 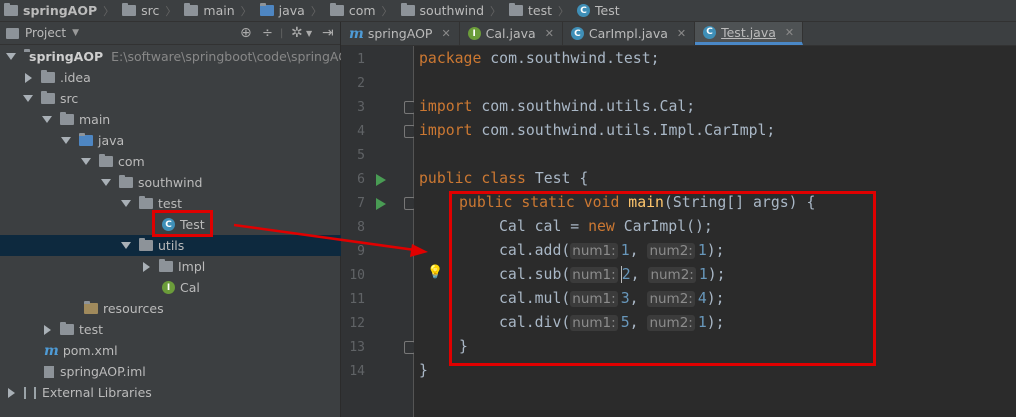 I want to click on arrow-head, so click(x=419, y=250).